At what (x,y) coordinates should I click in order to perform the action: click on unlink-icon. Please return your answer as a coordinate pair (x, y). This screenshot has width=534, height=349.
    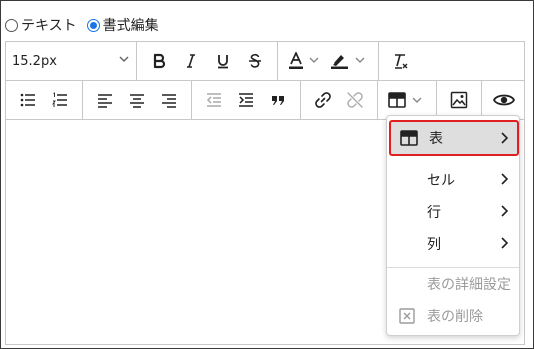
    Looking at the image, I should click on (355, 100).